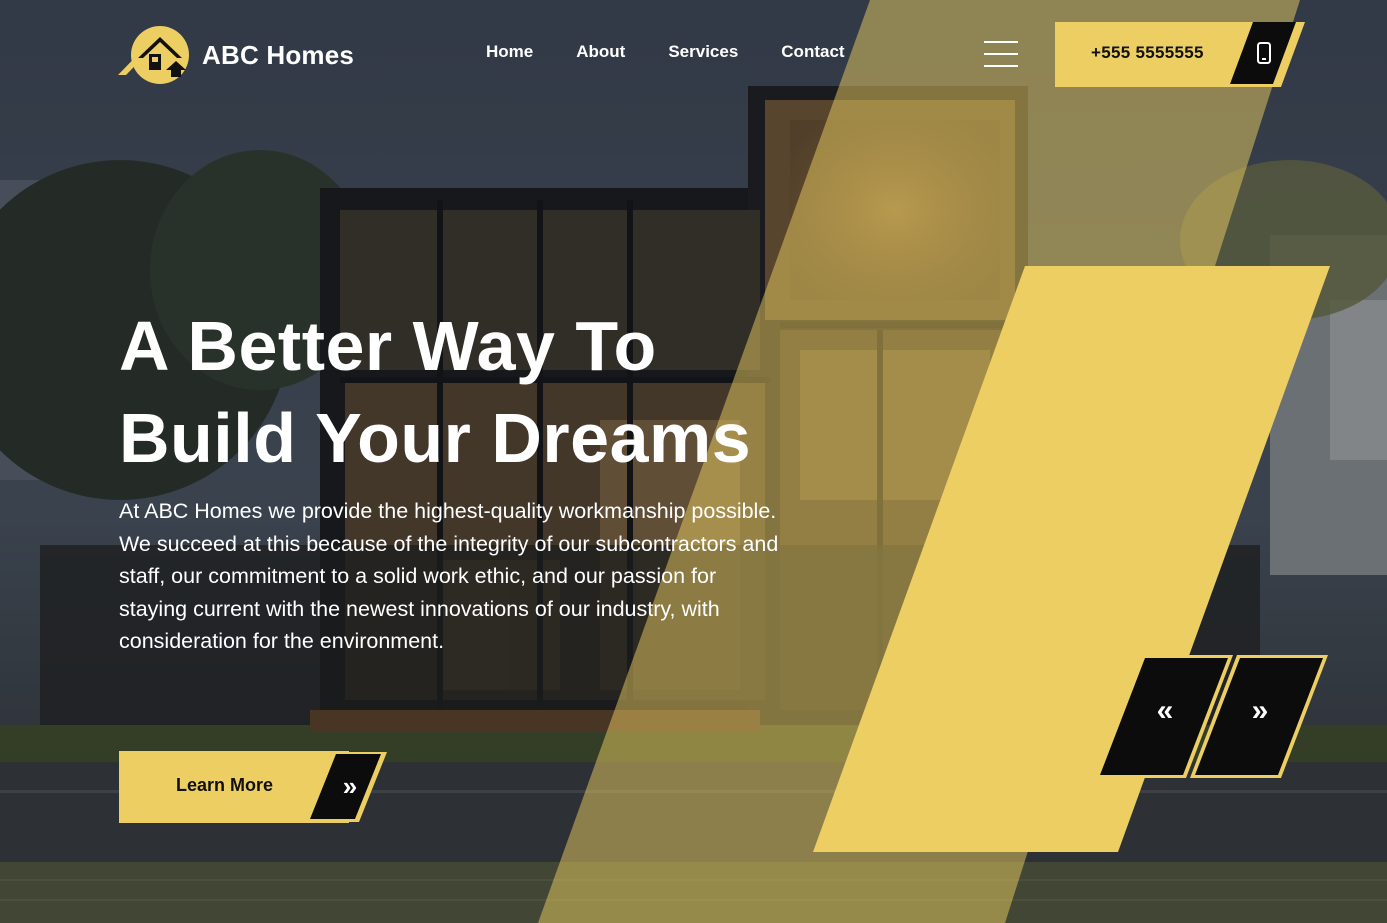 The width and height of the screenshot is (1387, 923). What do you see at coordinates (278, 54) in the screenshot?
I see `brand-name: ABC Homes` at bounding box center [278, 54].